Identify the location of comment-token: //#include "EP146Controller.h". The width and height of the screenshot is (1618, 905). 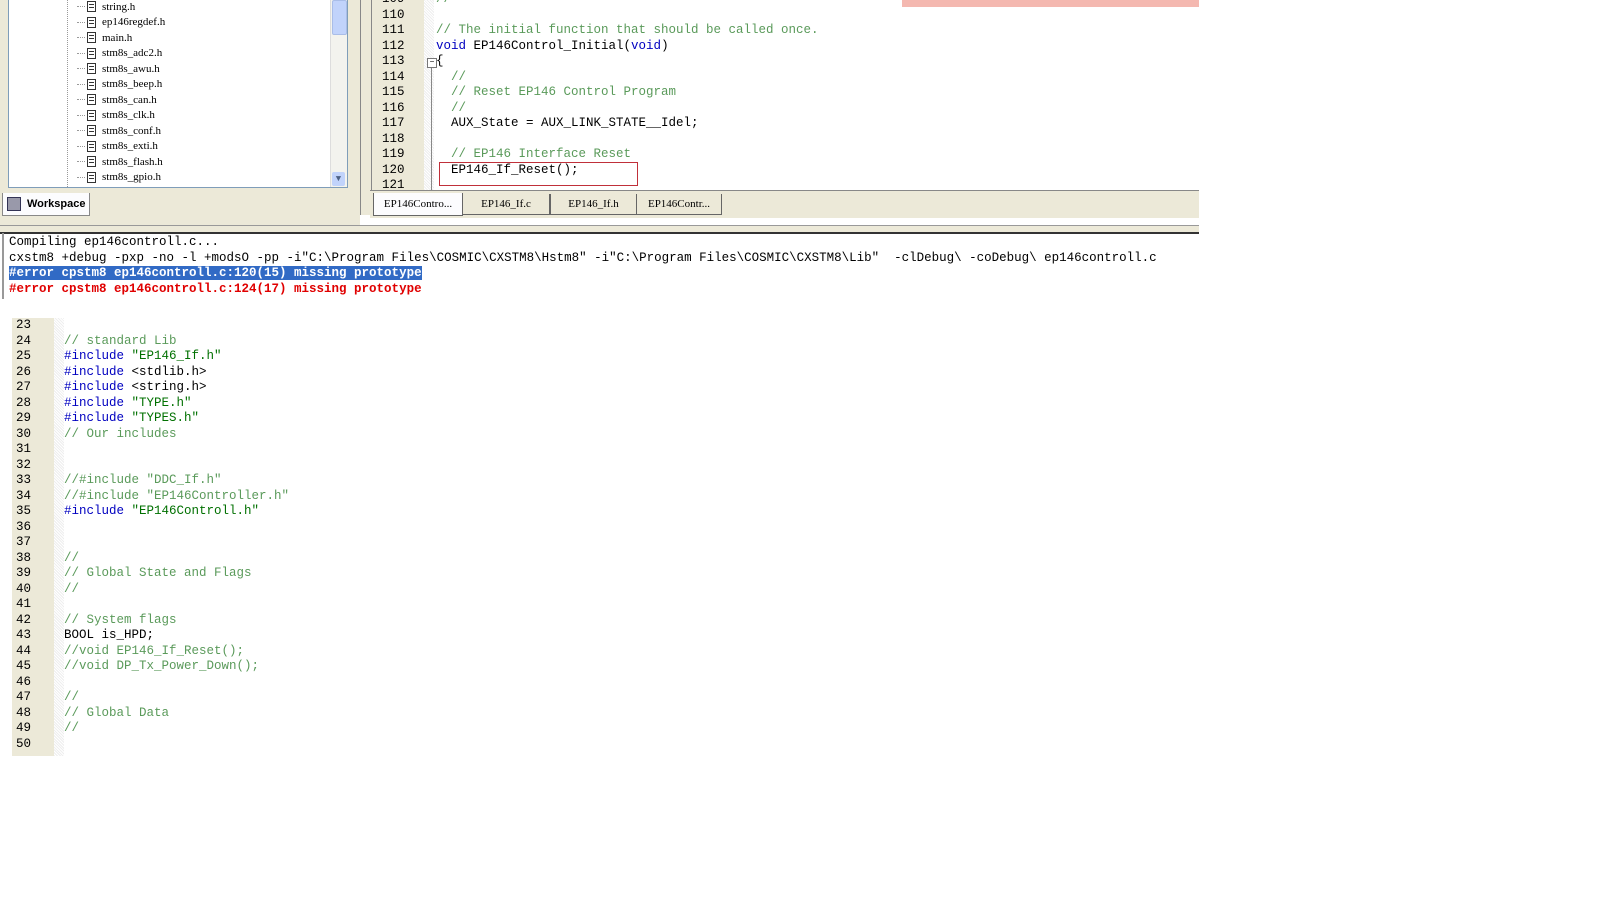
(177, 495).